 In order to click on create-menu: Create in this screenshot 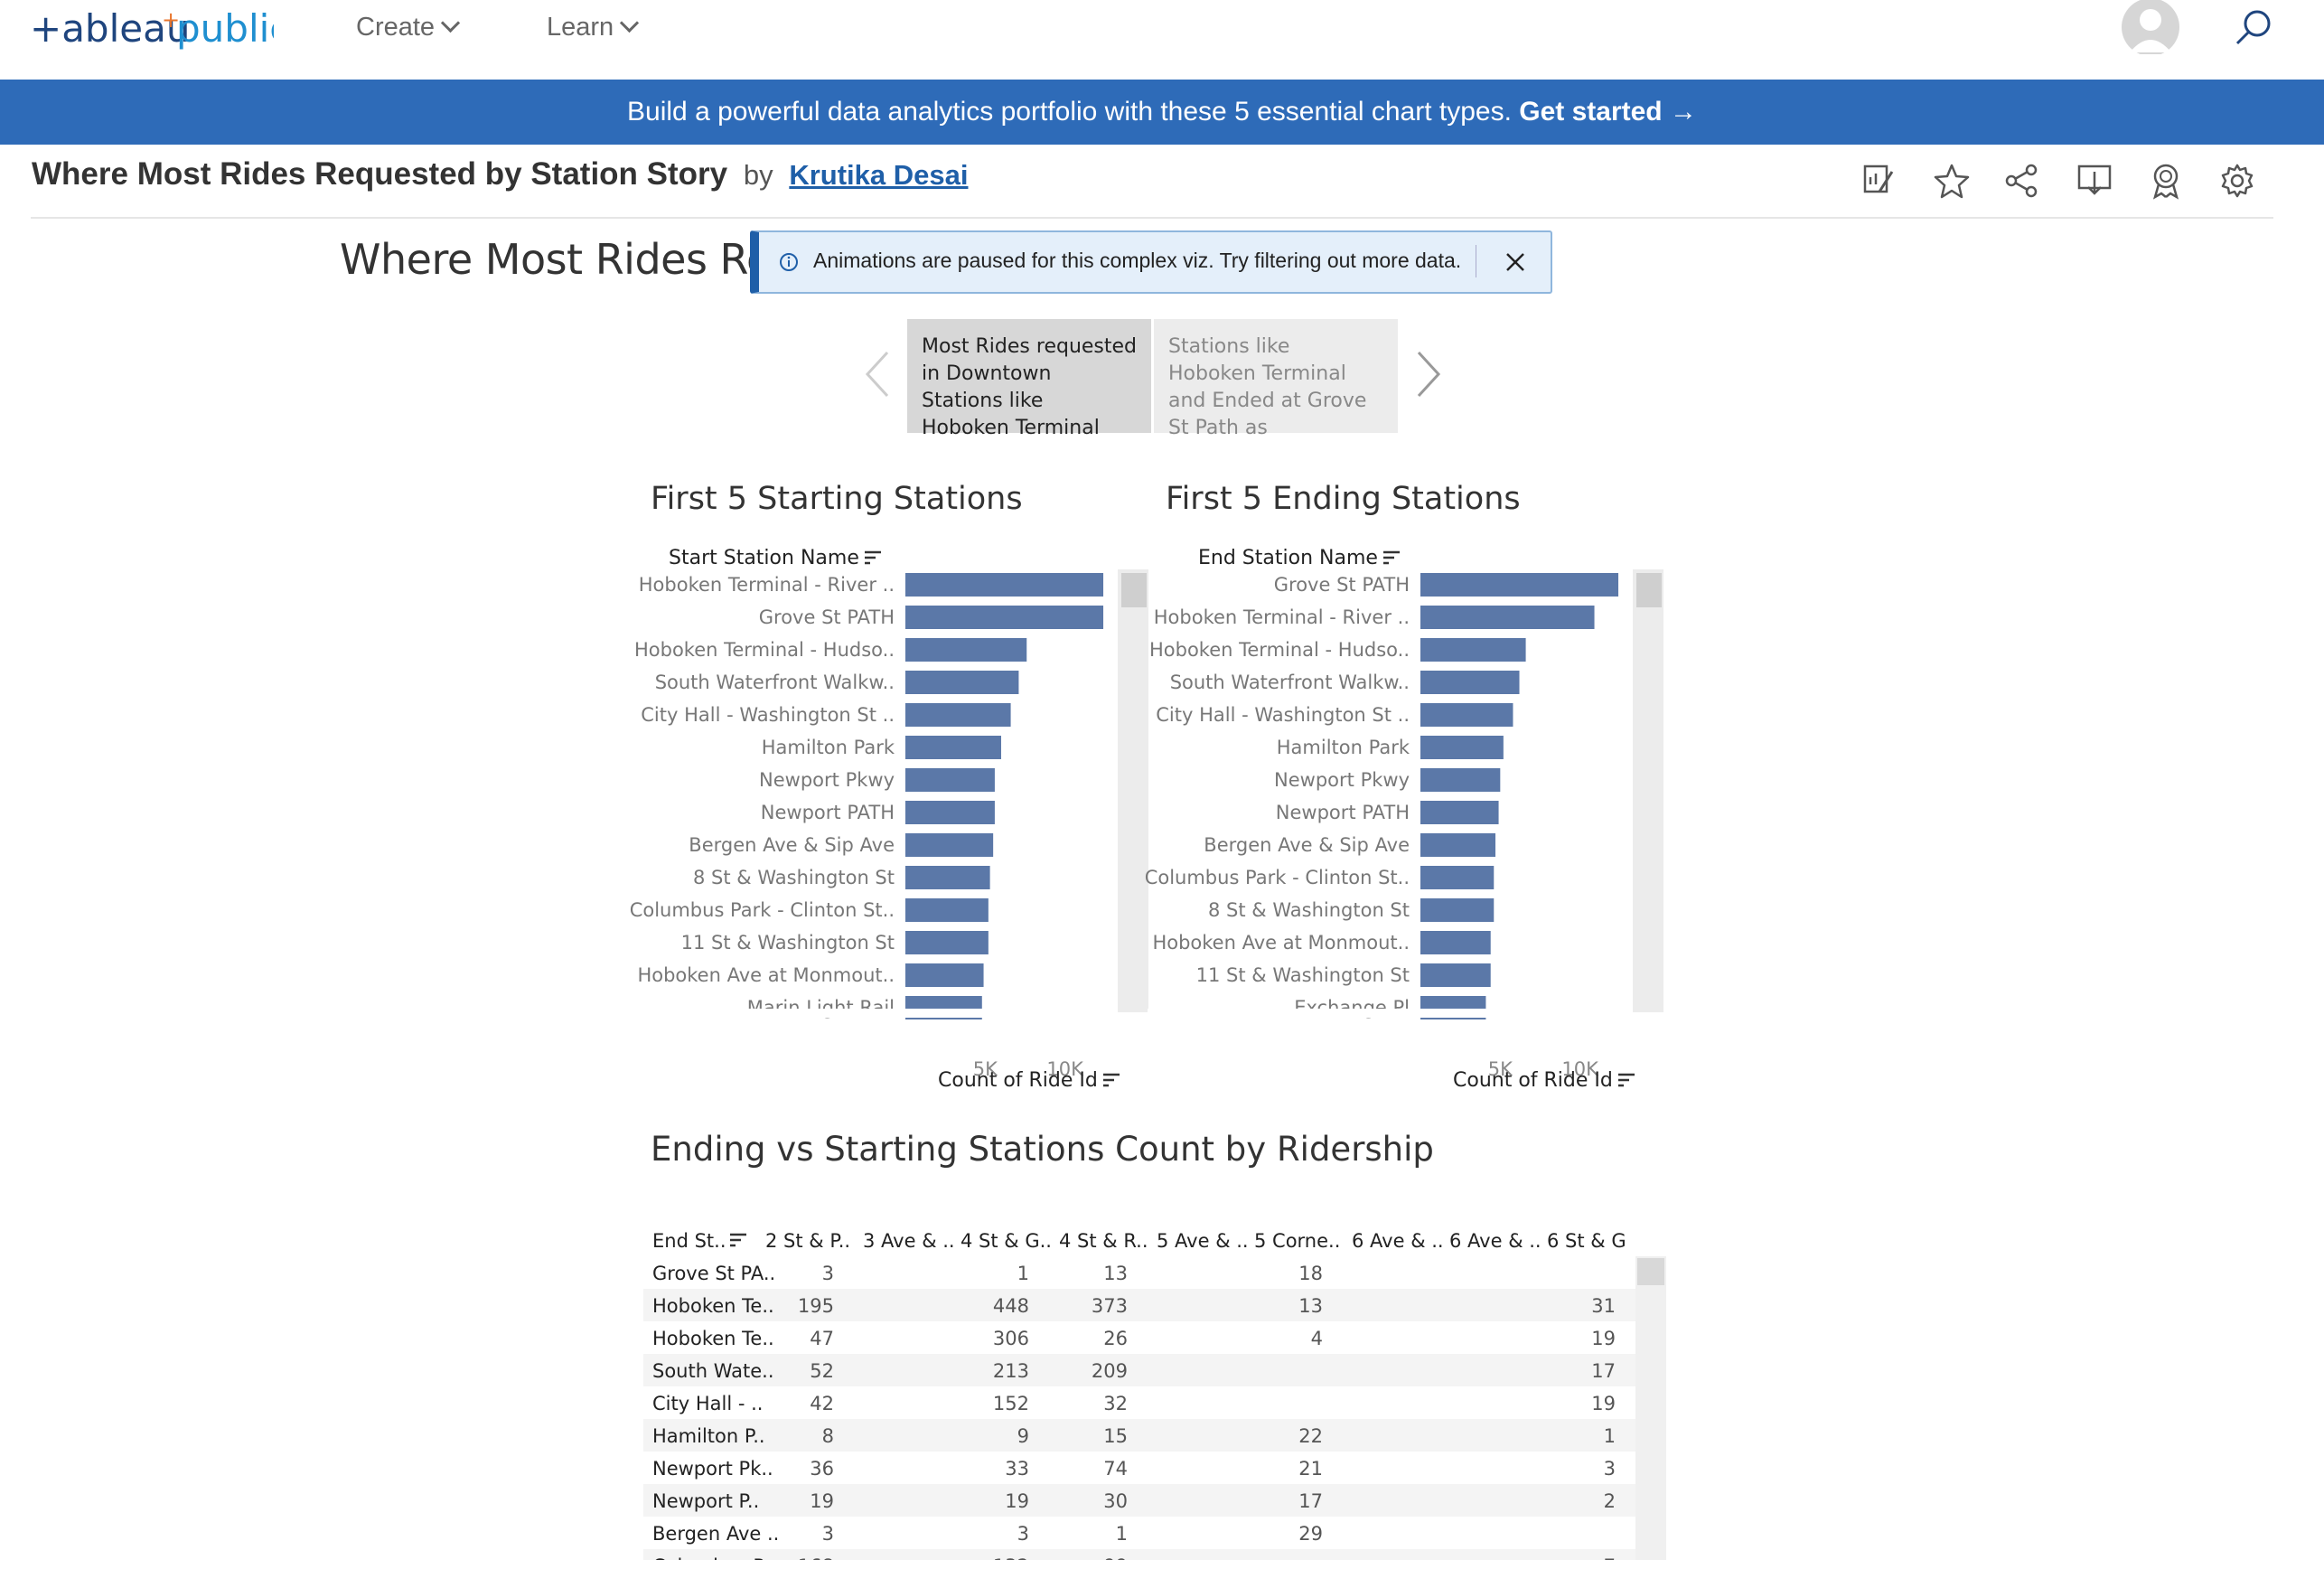, I will do `click(408, 27)`.